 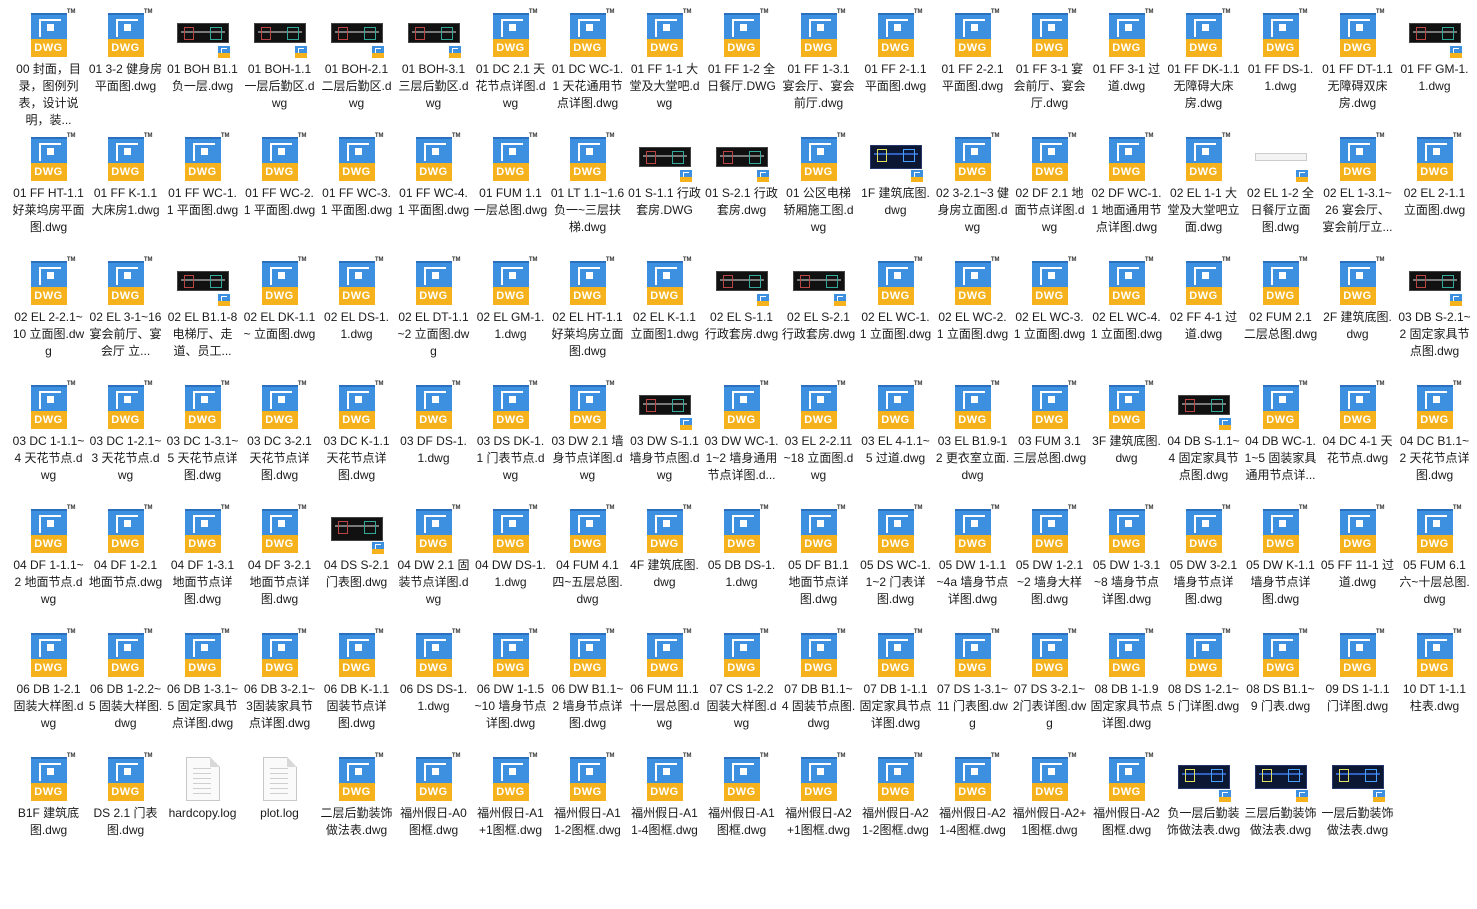 What do you see at coordinates (1126, 67) in the screenshot?
I see `file-item: DWG TM 01 FF 3-1 过道.dwg` at bounding box center [1126, 67].